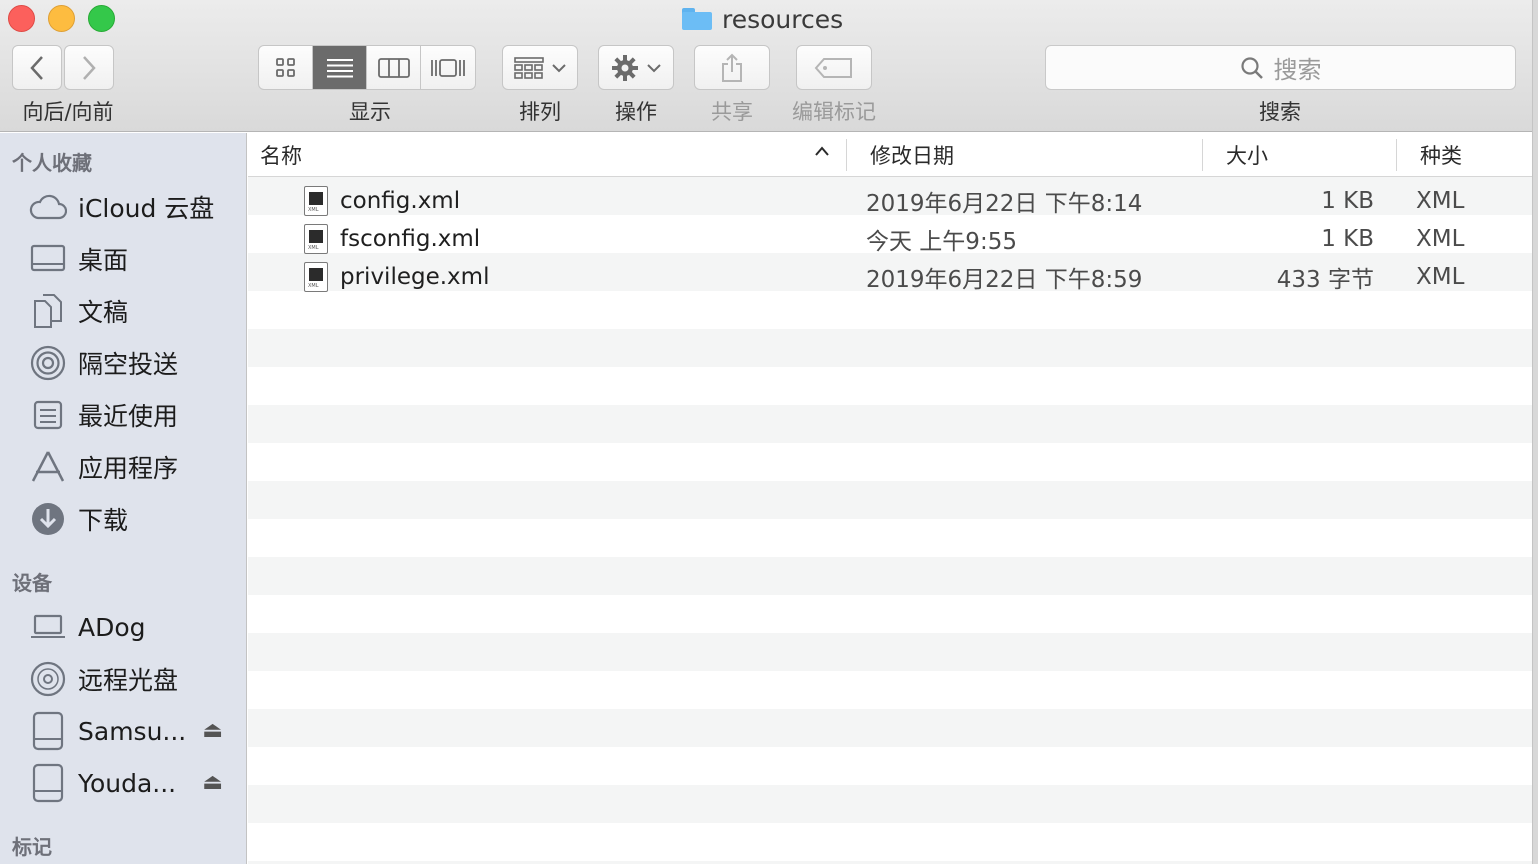  Describe the element at coordinates (1251, 67) in the screenshot. I see `search-icon` at that location.